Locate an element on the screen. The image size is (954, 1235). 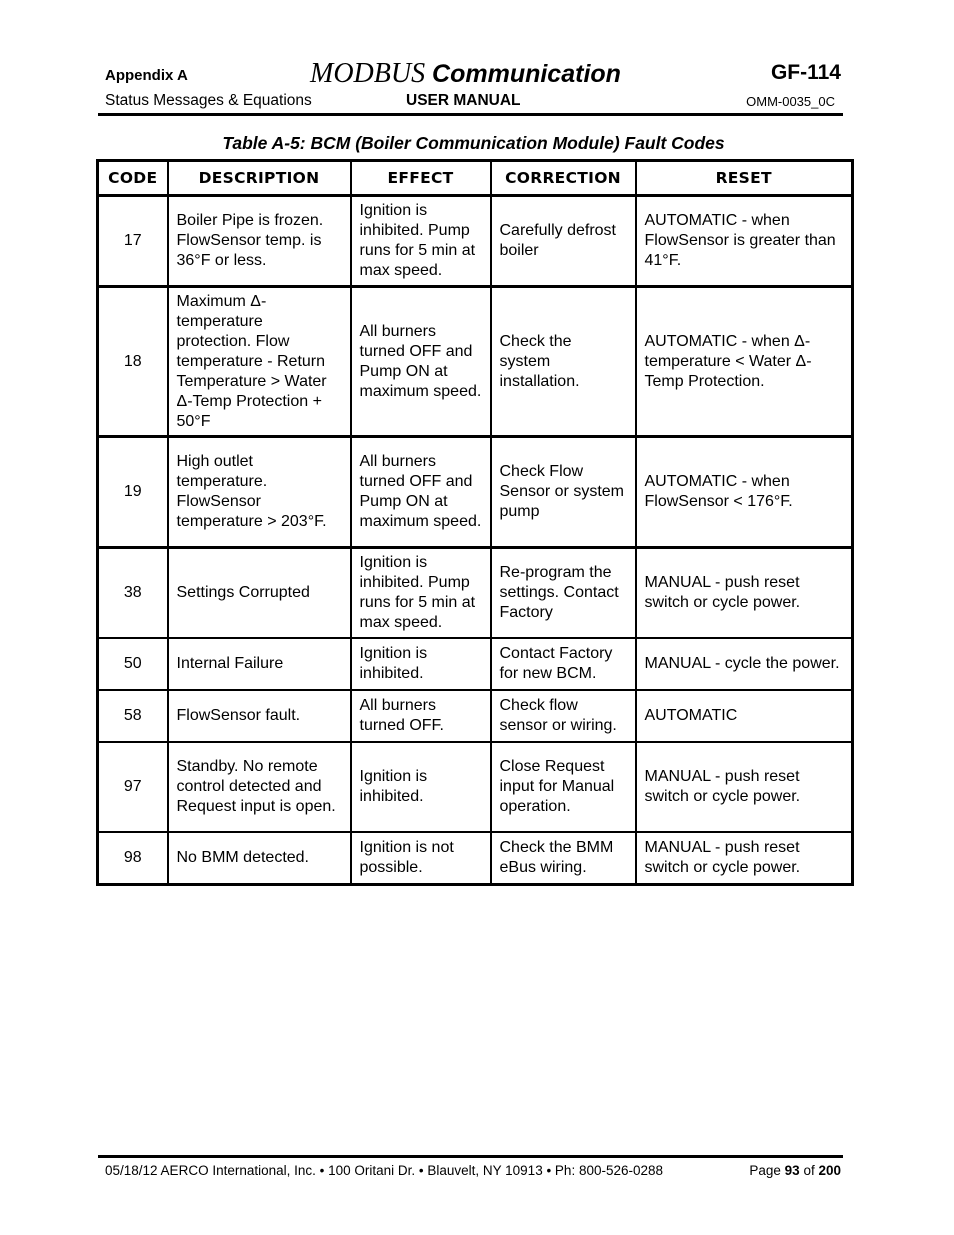
cell-correction: Contact Factory for new BCM. is located at coordinates (563, 664).